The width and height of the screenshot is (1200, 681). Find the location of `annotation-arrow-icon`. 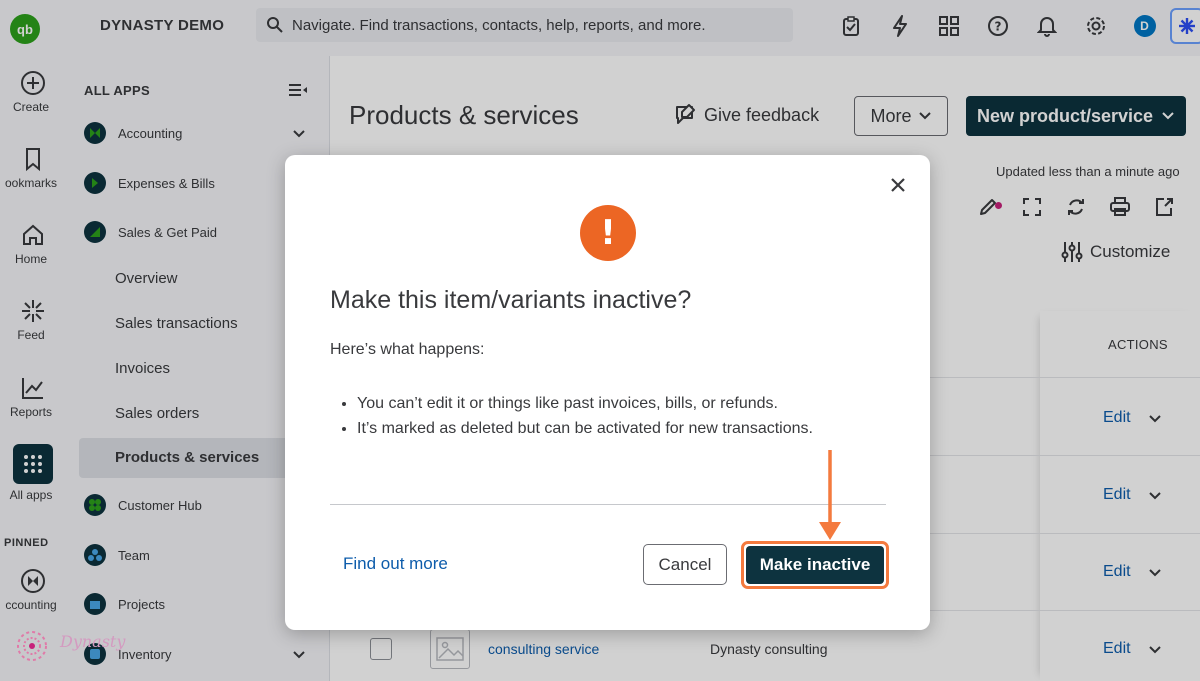

annotation-arrow-icon is located at coordinates (830, 495).